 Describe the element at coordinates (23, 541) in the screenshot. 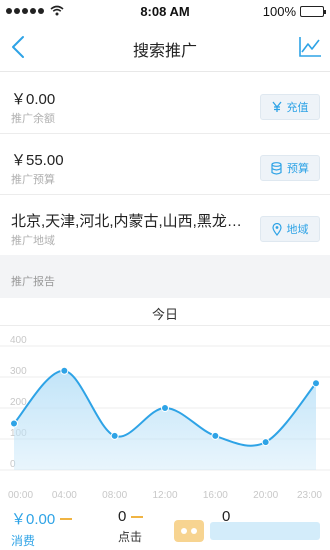

I see `cost-label: 消费` at that location.